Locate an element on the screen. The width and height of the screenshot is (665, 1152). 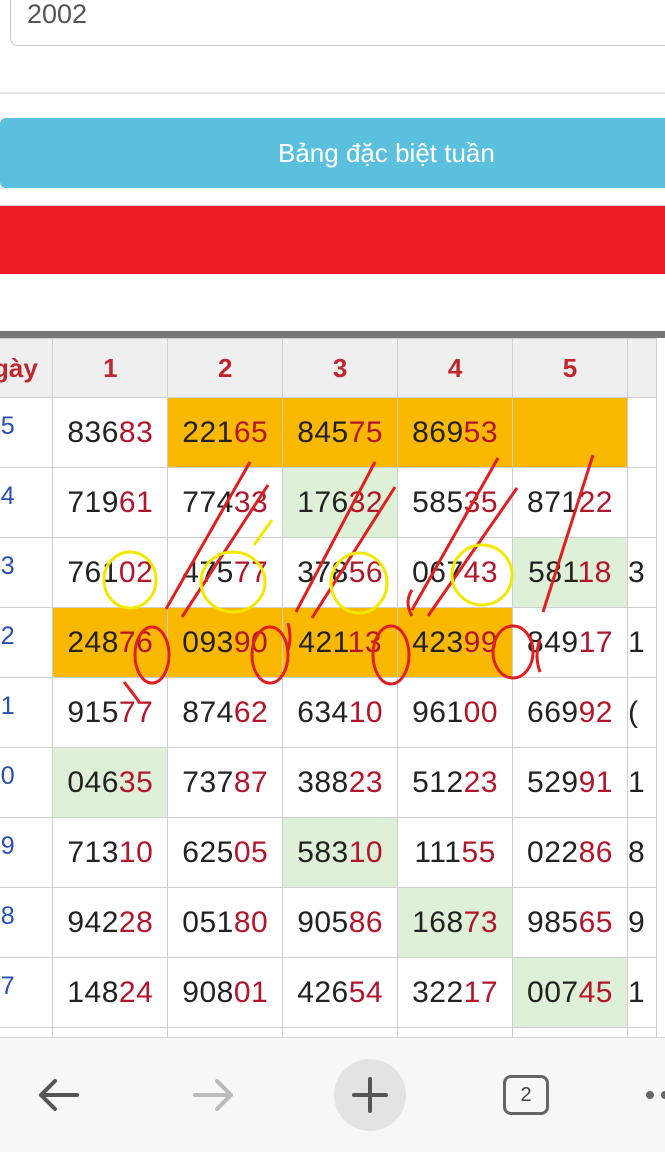
result-prefix: 007 is located at coordinates (553, 992).